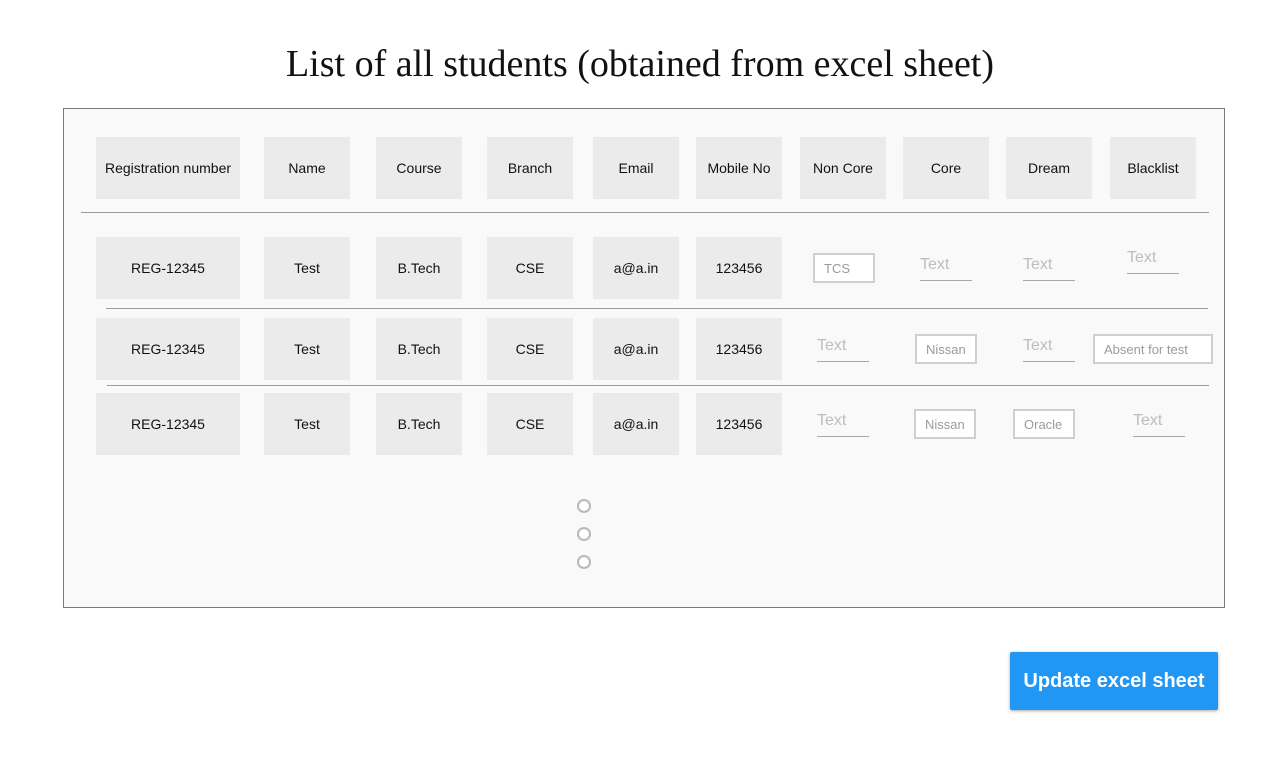 This screenshot has width=1280, height=768. I want to click on header-name: Name, so click(307, 168).